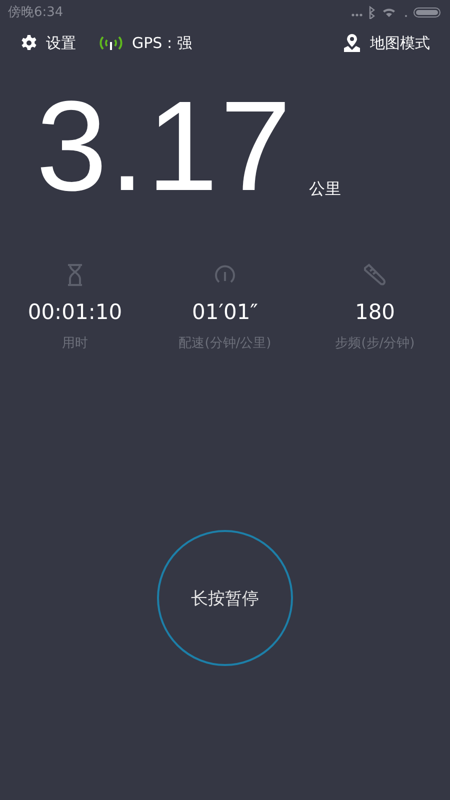  What do you see at coordinates (386, 43) in the screenshot?
I see `map-mode-button: 地图模式` at bounding box center [386, 43].